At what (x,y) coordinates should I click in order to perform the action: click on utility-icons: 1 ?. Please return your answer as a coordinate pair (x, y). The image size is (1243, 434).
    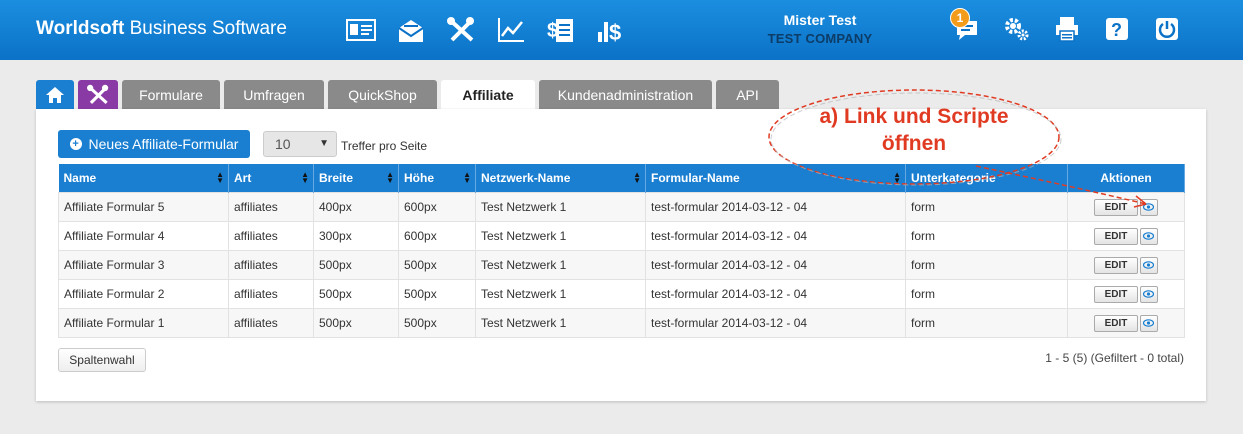
    Looking at the image, I should click on (1075, 27).